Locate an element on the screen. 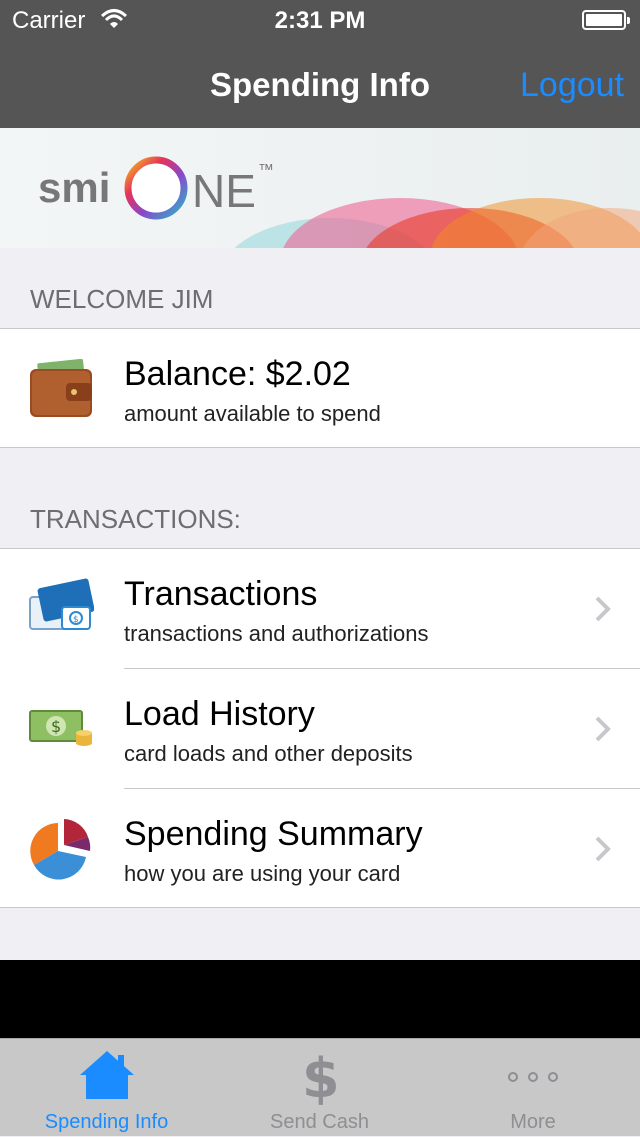 The height and width of the screenshot is (1137, 640). logout-button: Logout is located at coordinates (572, 85).